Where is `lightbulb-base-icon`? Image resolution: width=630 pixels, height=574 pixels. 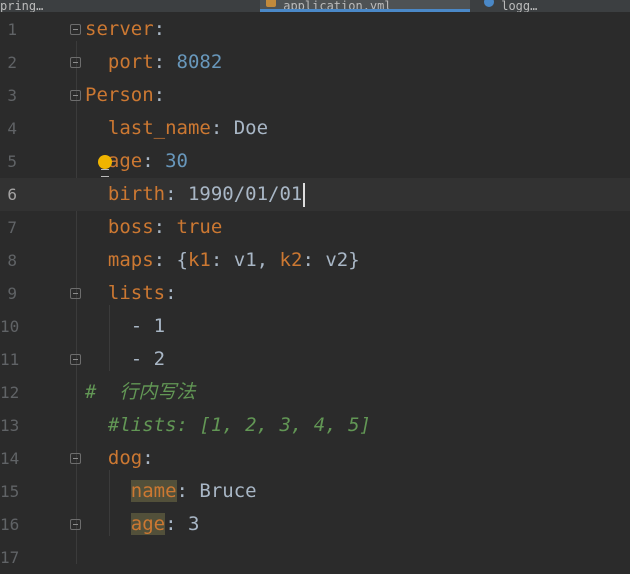 lightbulb-base-icon is located at coordinates (105, 173).